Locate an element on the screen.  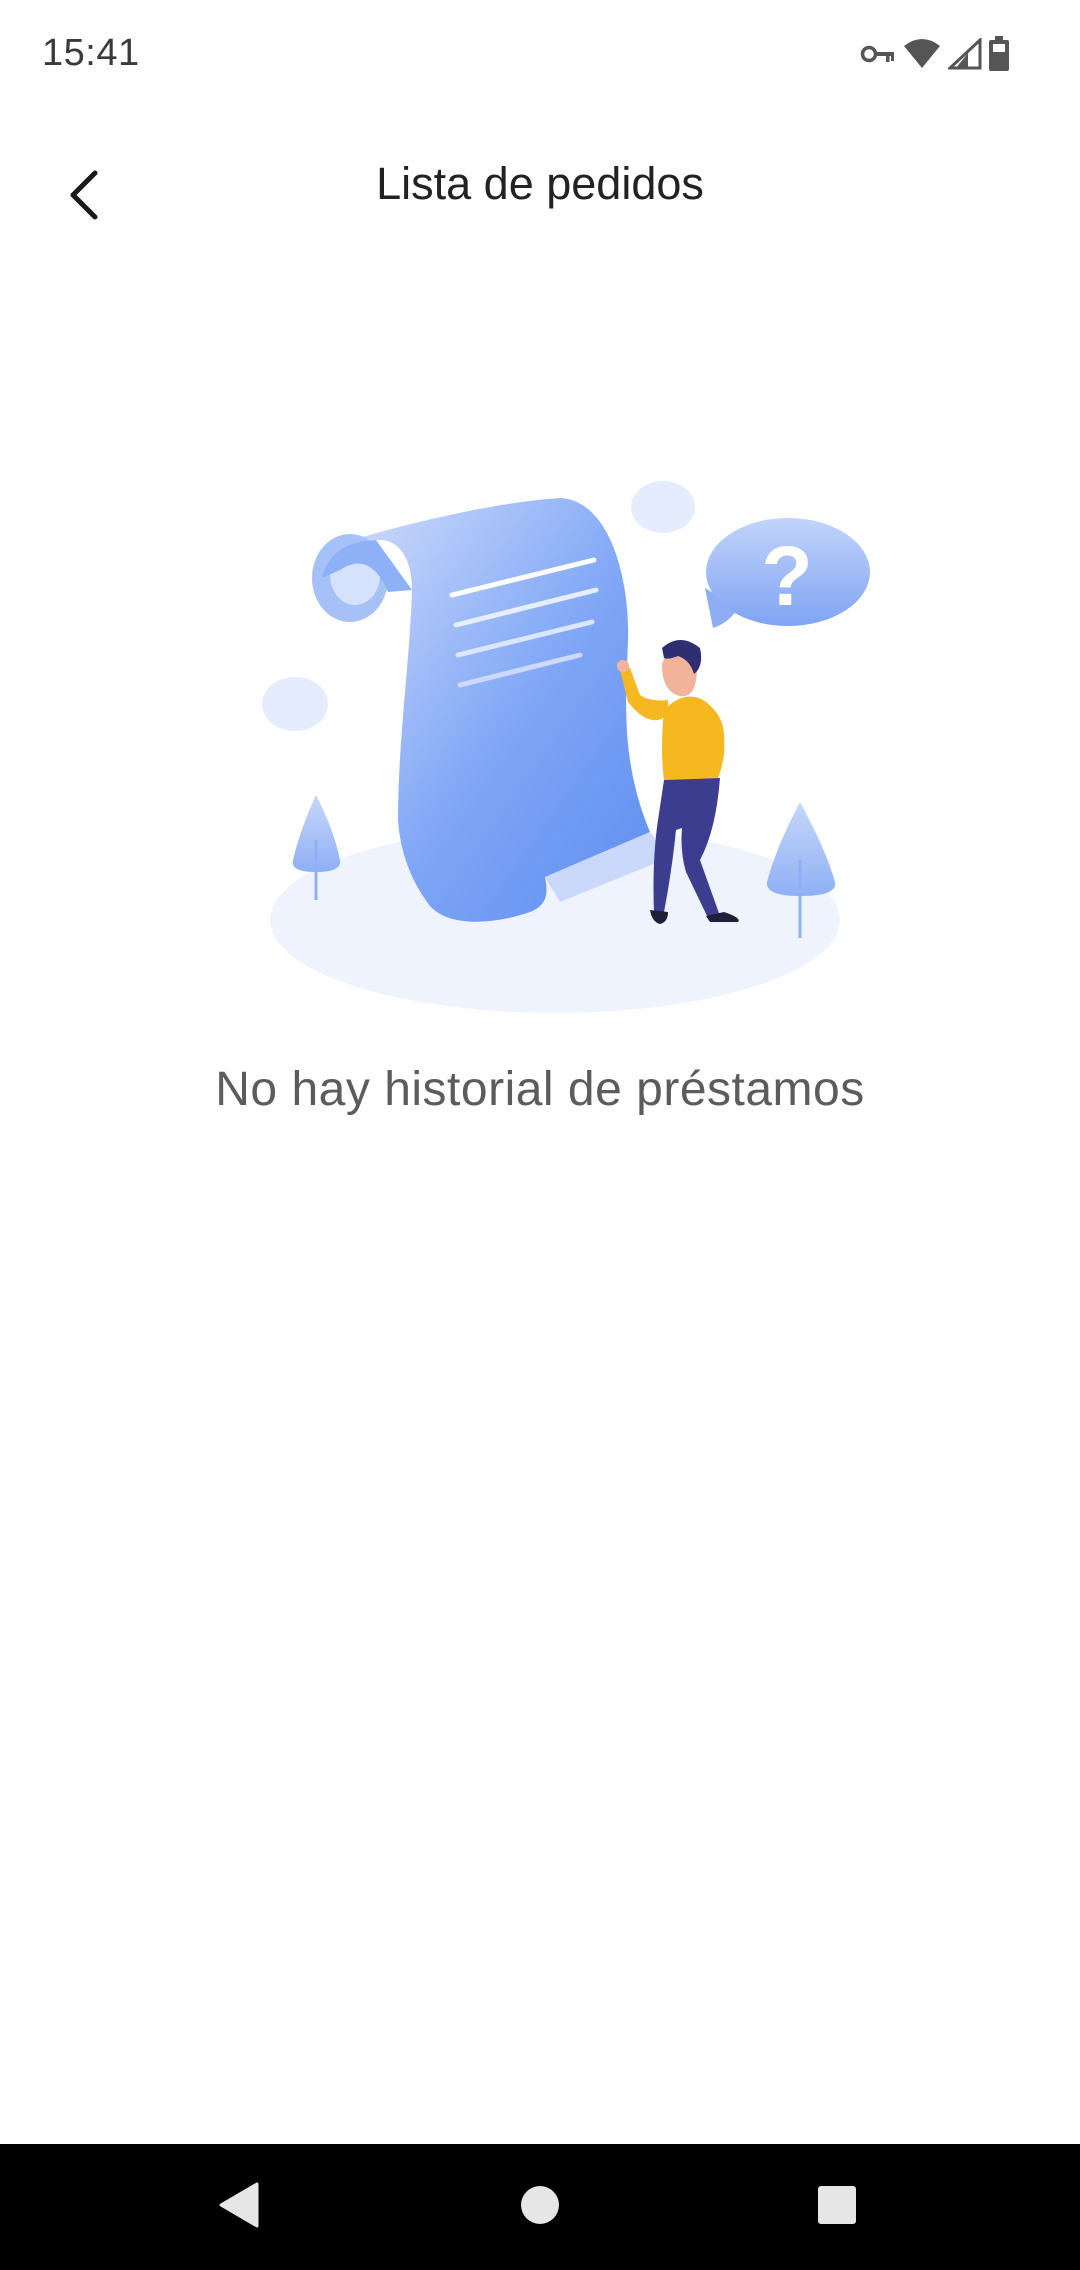
status-icons is located at coordinates (935, 54).